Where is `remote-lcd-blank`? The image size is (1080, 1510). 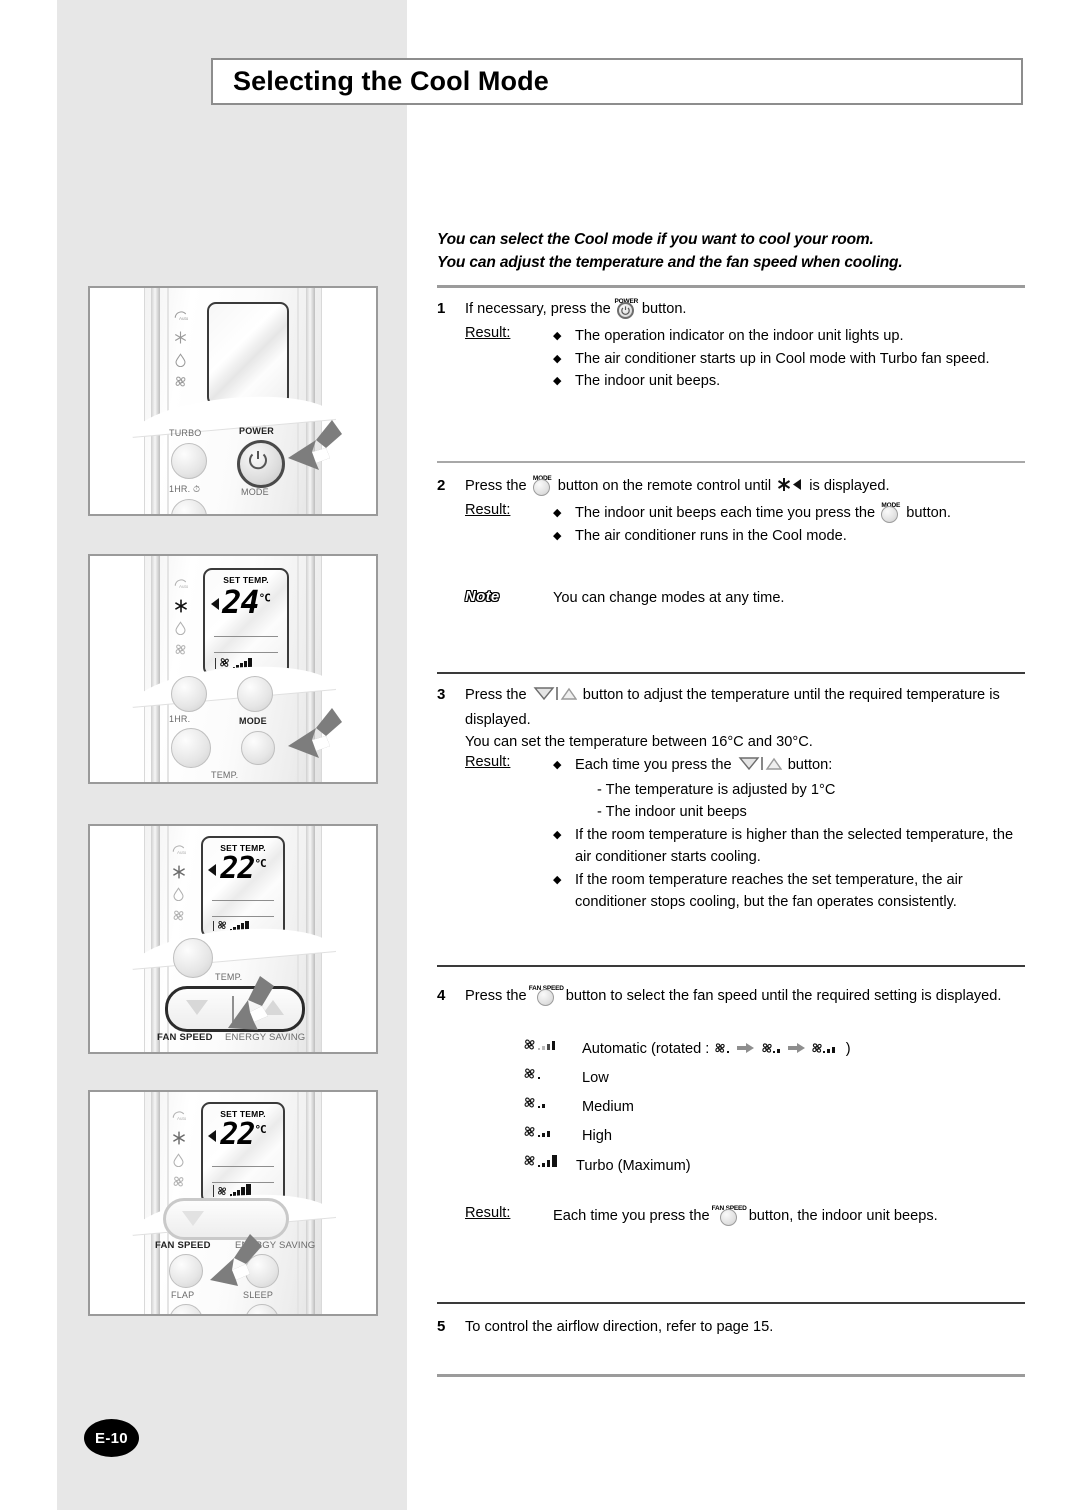
remote-lcd-blank is located at coordinates (248, 354).